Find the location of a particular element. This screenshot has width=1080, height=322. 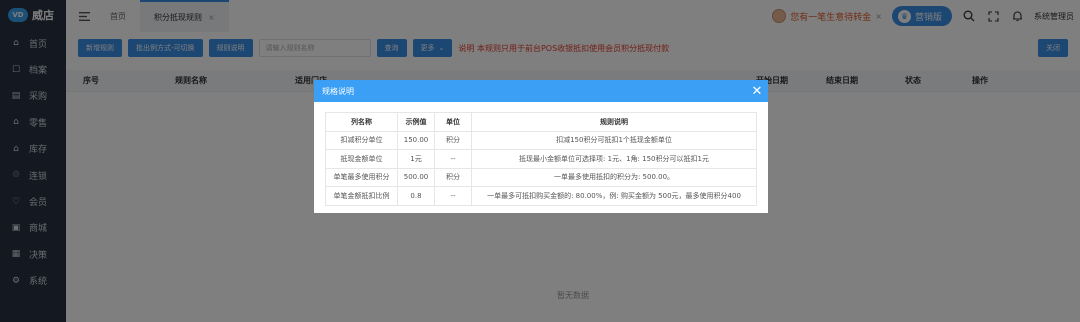

sidebar-modal-dim is located at coordinates (33, 161).